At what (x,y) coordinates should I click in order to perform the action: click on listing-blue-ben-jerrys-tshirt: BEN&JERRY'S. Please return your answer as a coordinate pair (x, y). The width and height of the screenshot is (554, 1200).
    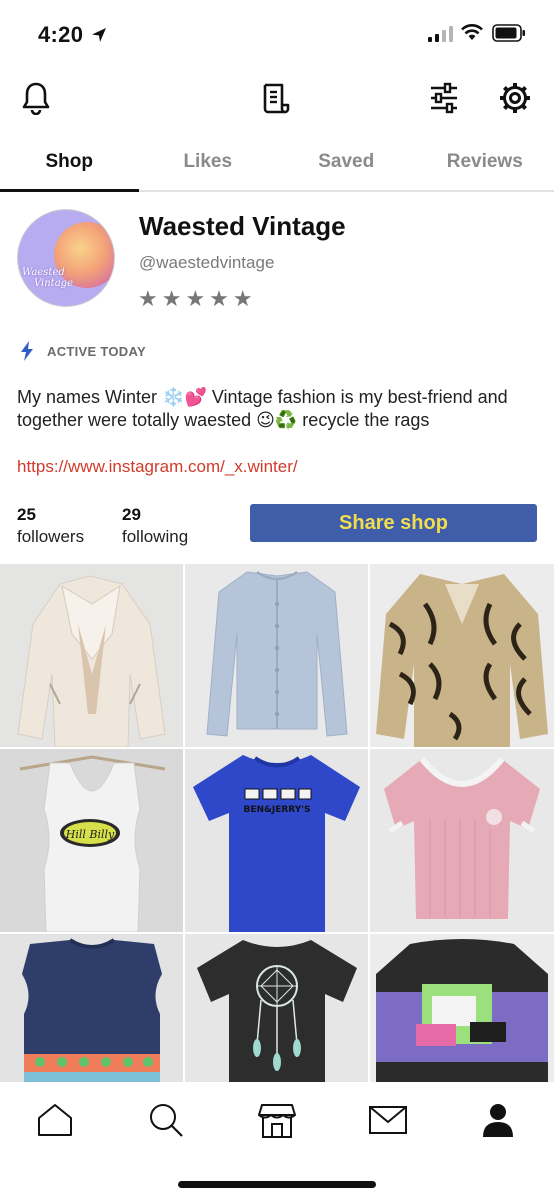
    Looking at the image, I should click on (276, 840).